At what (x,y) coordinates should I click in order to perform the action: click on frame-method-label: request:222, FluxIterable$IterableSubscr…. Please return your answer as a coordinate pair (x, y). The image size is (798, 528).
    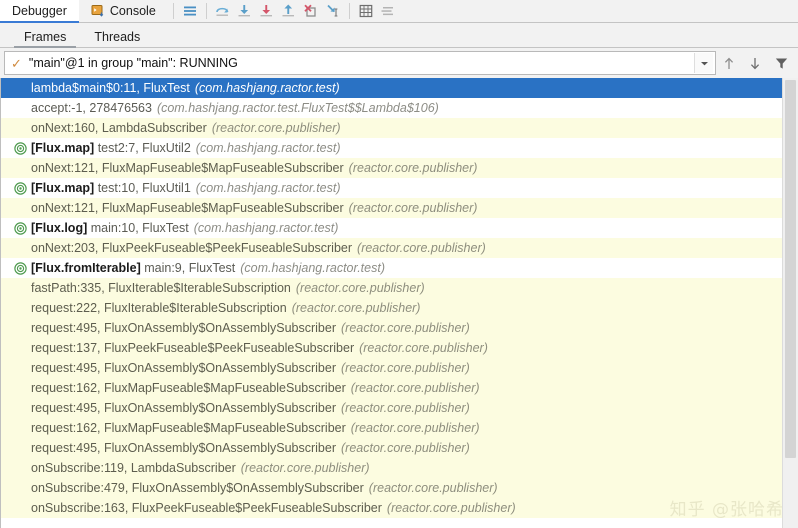
    Looking at the image, I should click on (159, 308).